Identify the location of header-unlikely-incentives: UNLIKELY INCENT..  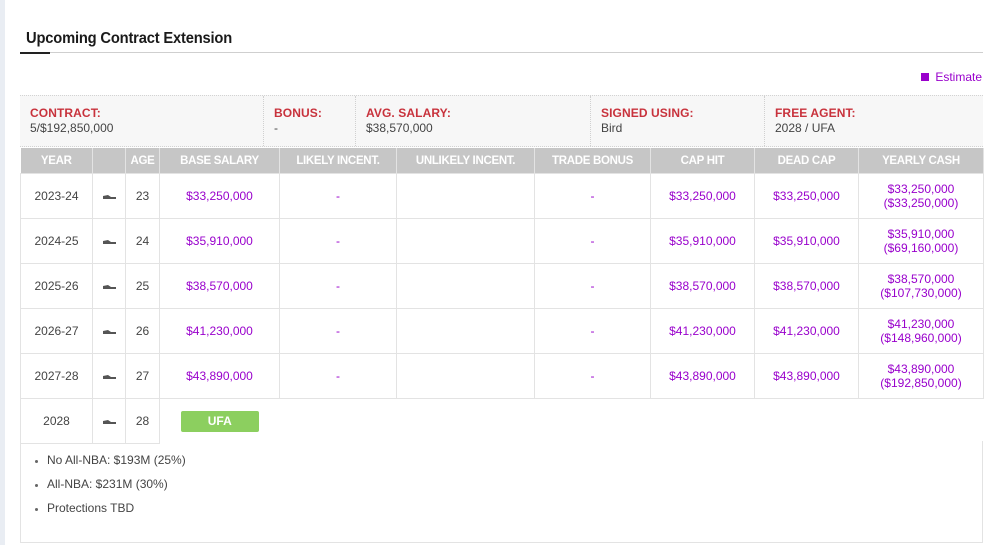
(465, 161).